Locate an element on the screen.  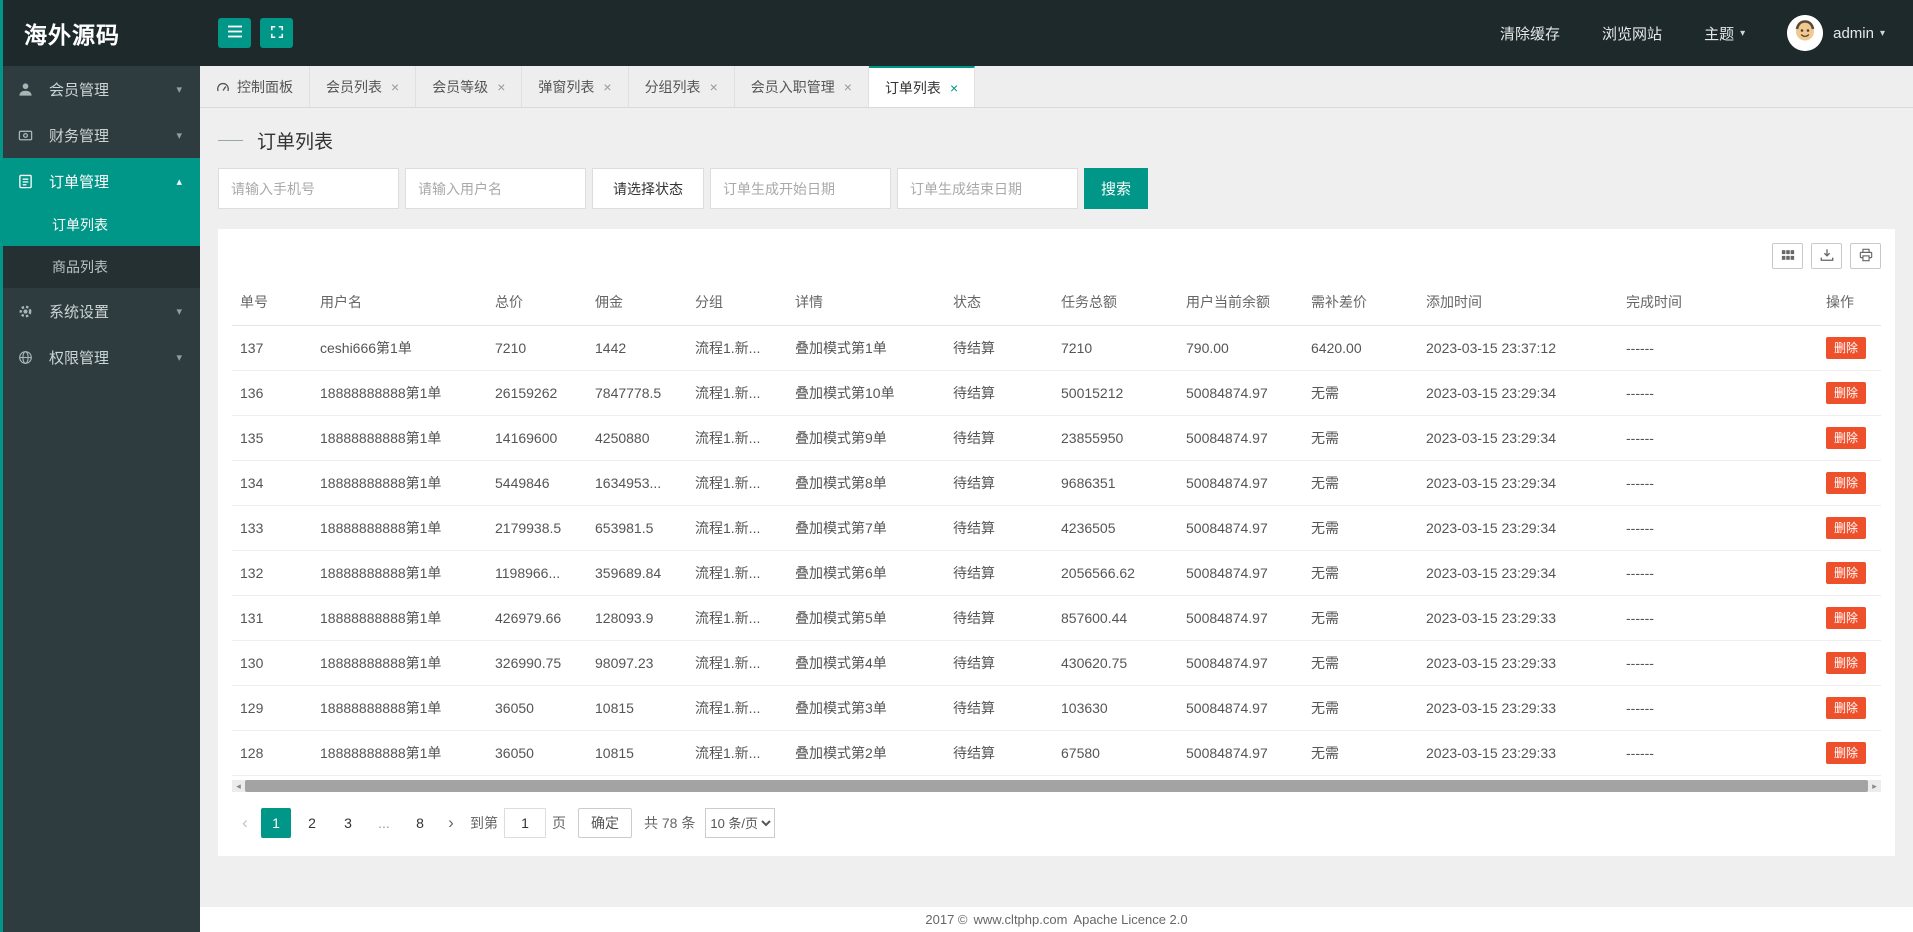
horizontal-scrollbar: ◂ ▸ is located at coordinates (1056, 786).